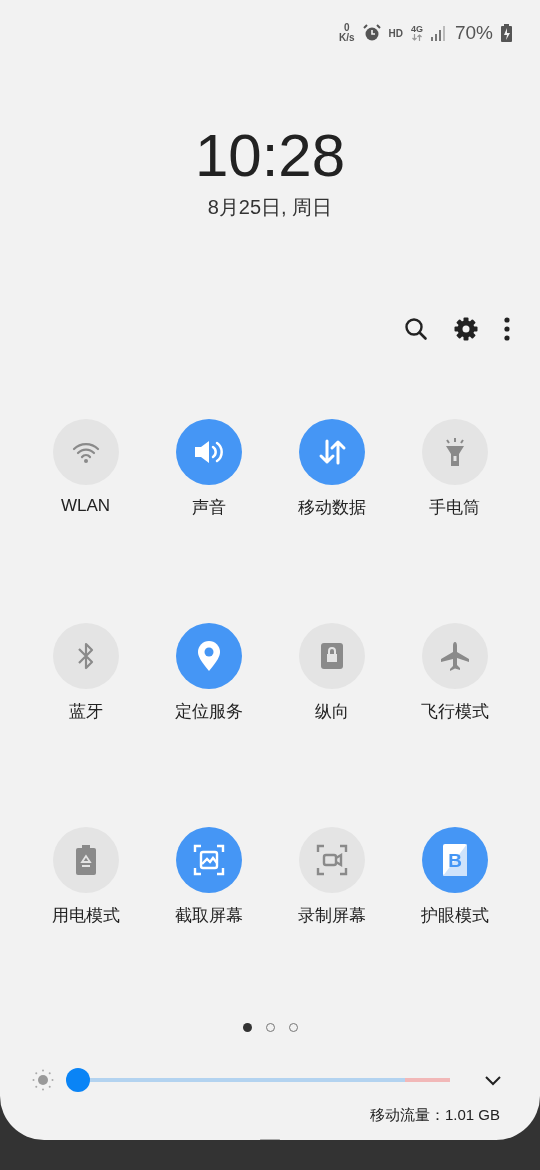 The height and width of the screenshot is (1170, 540). I want to click on eye-comfort-icon: B, so click(454, 860).